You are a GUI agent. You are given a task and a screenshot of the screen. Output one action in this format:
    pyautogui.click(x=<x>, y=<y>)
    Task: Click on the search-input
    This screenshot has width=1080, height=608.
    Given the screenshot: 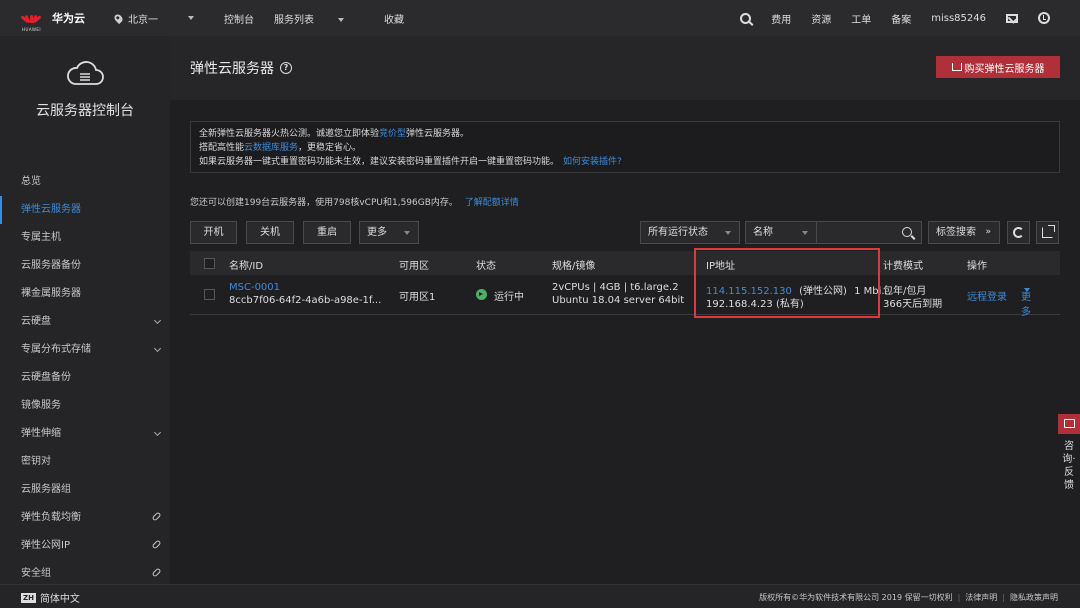 What is the action you would take?
    pyautogui.click(x=869, y=232)
    